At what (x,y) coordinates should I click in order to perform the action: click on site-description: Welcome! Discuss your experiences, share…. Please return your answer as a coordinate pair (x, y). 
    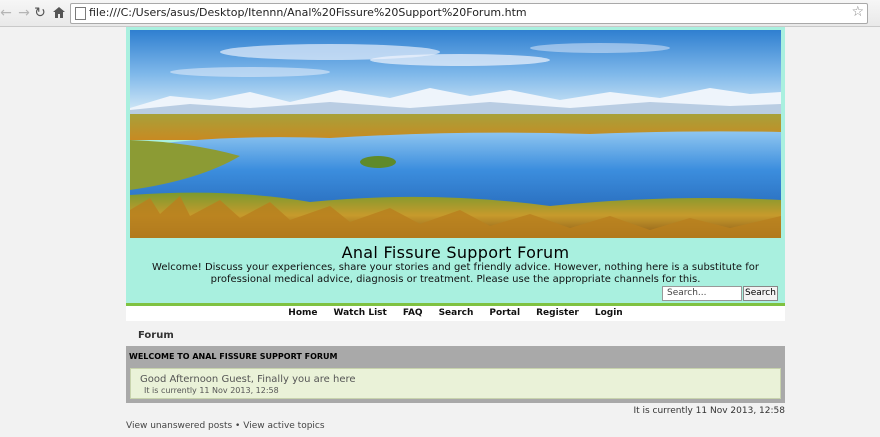
    Looking at the image, I should click on (455, 273).